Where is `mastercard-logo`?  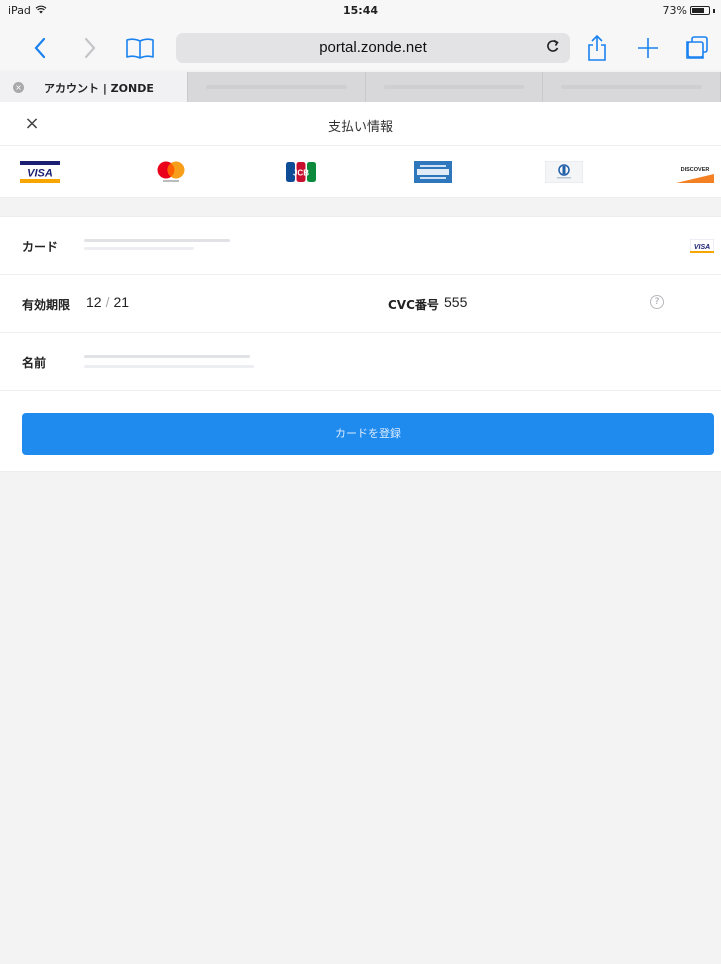 mastercard-logo is located at coordinates (171, 172).